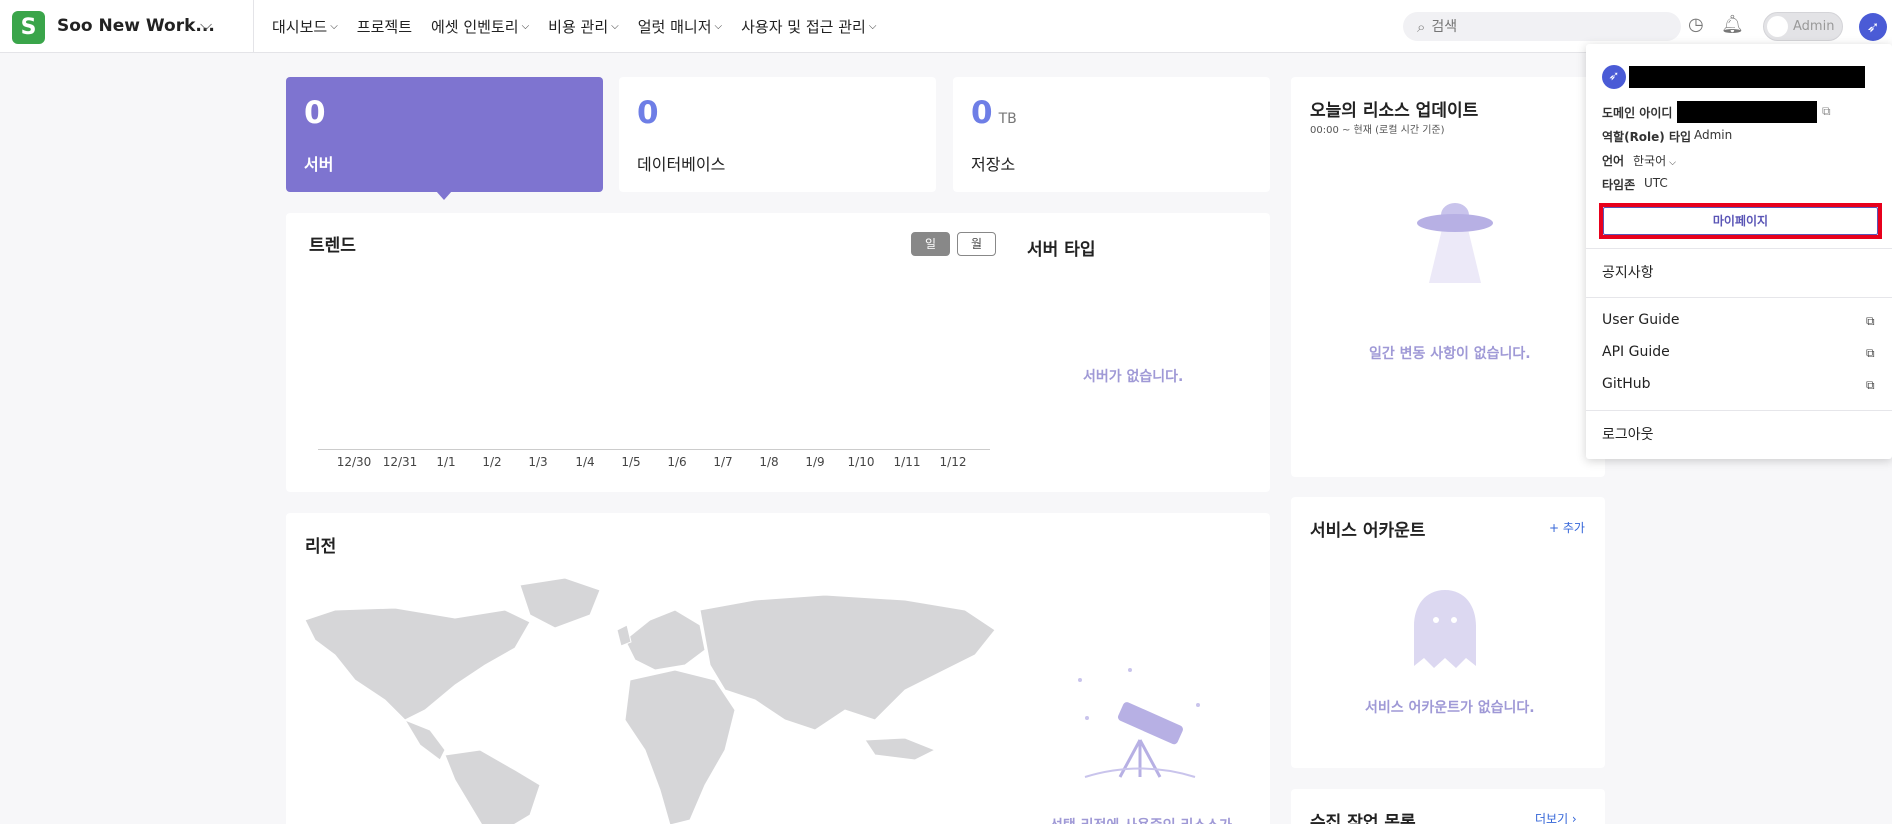 The width and height of the screenshot is (1892, 824). Describe the element at coordinates (384, 26) in the screenshot. I see `nav-project: 프로젝트` at that location.